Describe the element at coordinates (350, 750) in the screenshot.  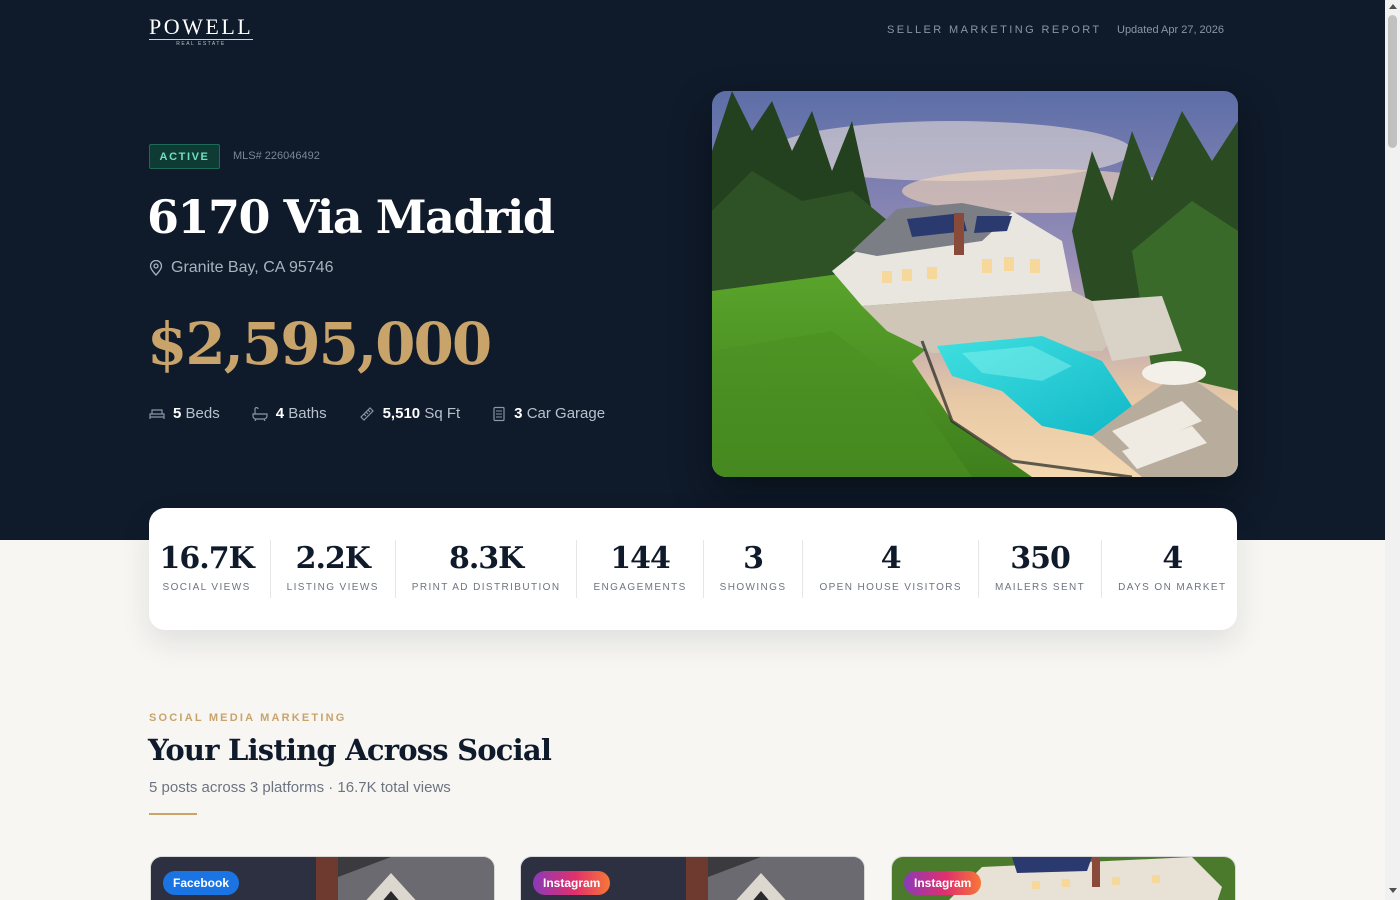
I see `section-title: Your Listing Across Social` at that location.